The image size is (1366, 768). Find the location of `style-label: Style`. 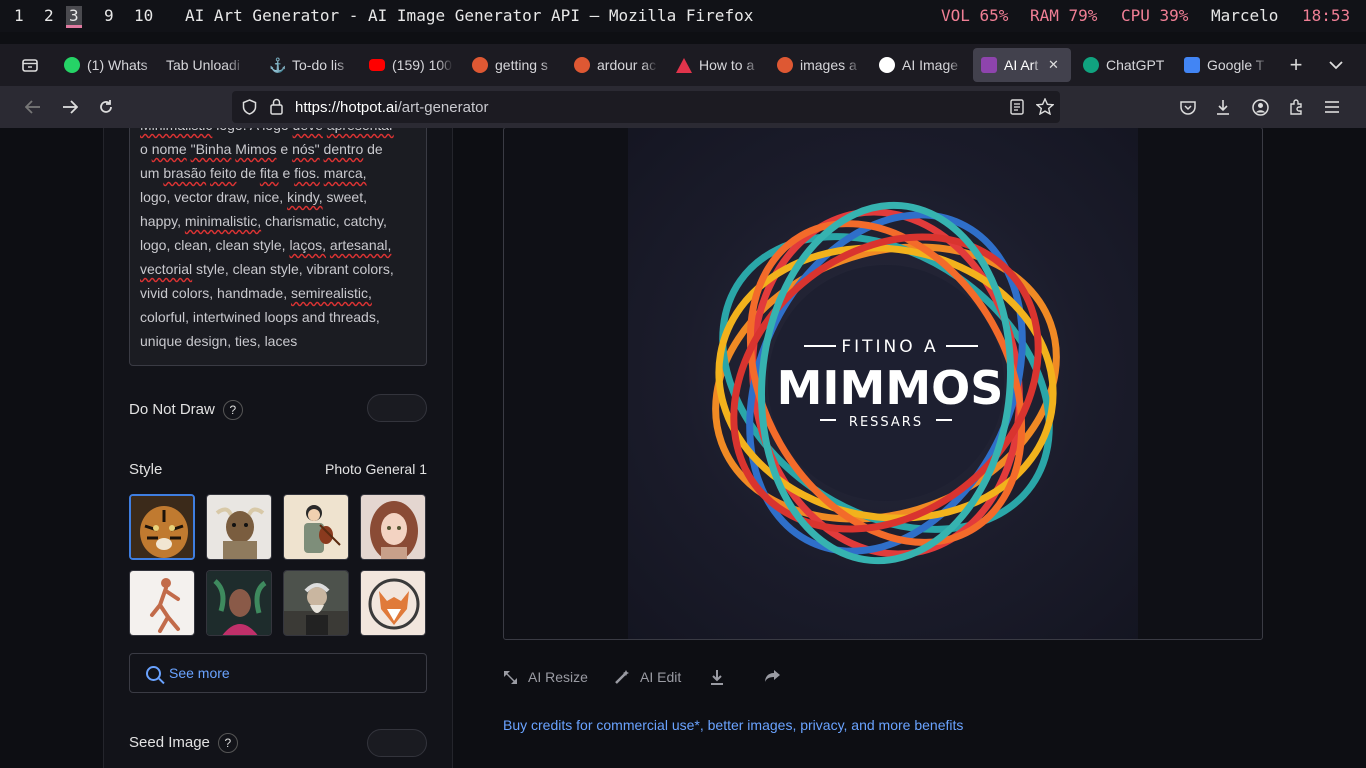

style-label: Style is located at coordinates (146, 469).